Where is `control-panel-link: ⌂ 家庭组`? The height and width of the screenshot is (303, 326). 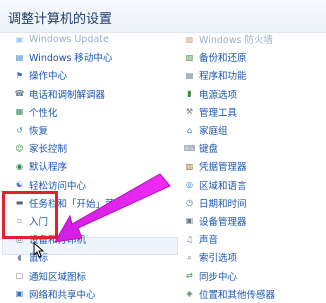 control-panel-link: ⌂ 家庭组 is located at coordinates (255, 130).